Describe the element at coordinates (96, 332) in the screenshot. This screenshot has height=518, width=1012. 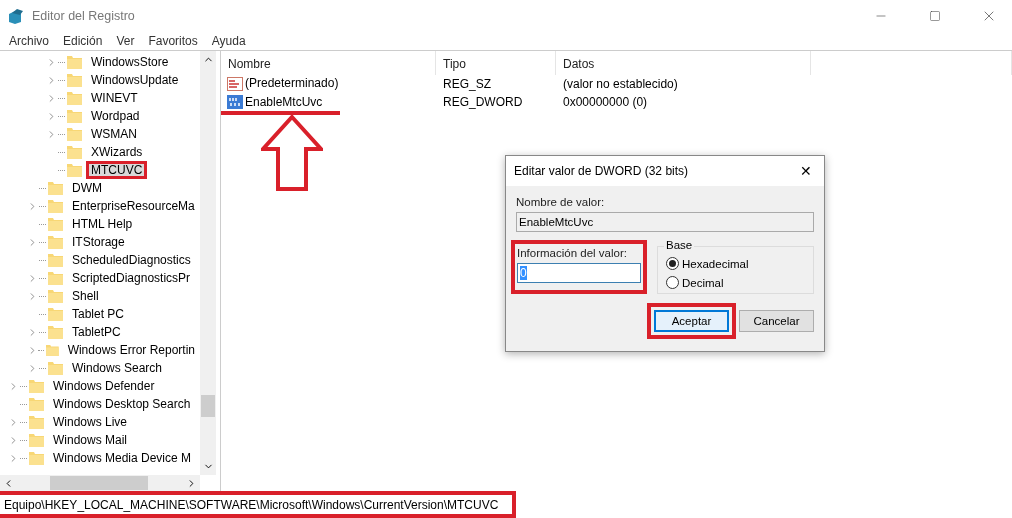
I see `tree-item: TabletPC` at that location.